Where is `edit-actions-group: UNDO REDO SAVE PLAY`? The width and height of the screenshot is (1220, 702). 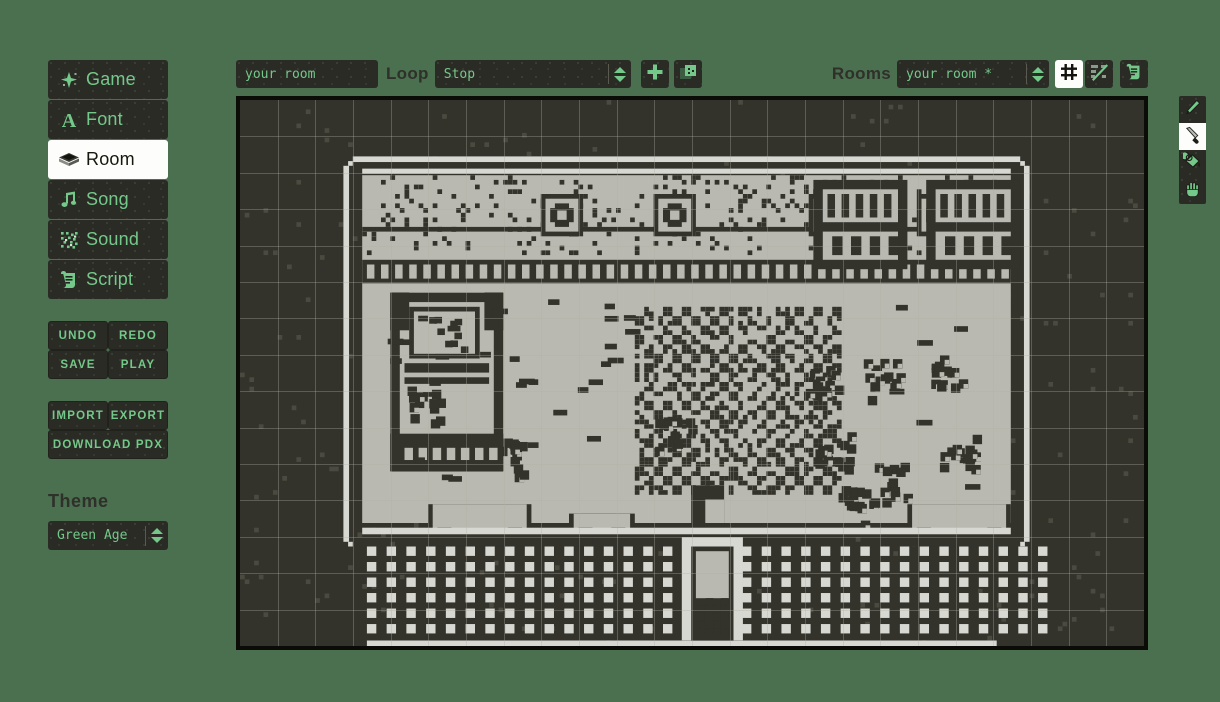
edit-actions-group: UNDO REDO SAVE PLAY is located at coordinates (108, 350).